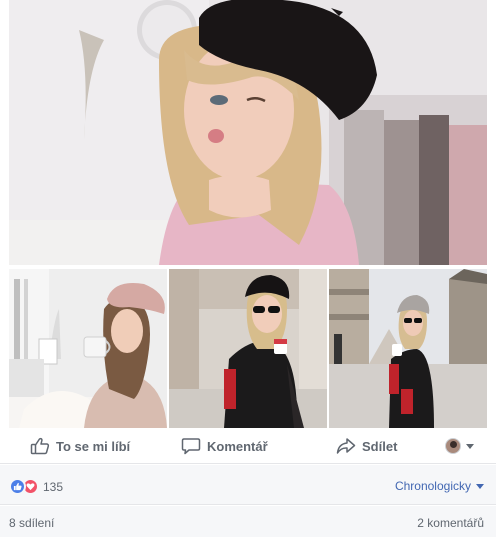  Describe the element at coordinates (346, 446) in the screenshot. I see `share-arrow-icon` at that location.